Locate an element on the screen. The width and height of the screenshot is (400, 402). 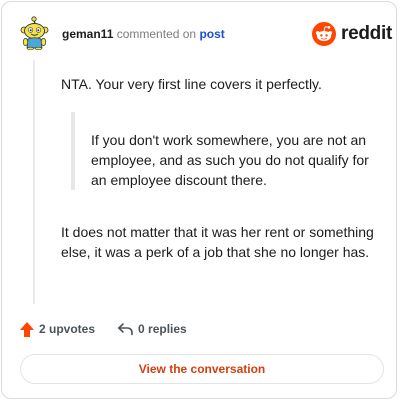
reddit-alien-icon is located at coordinates (324, 34).